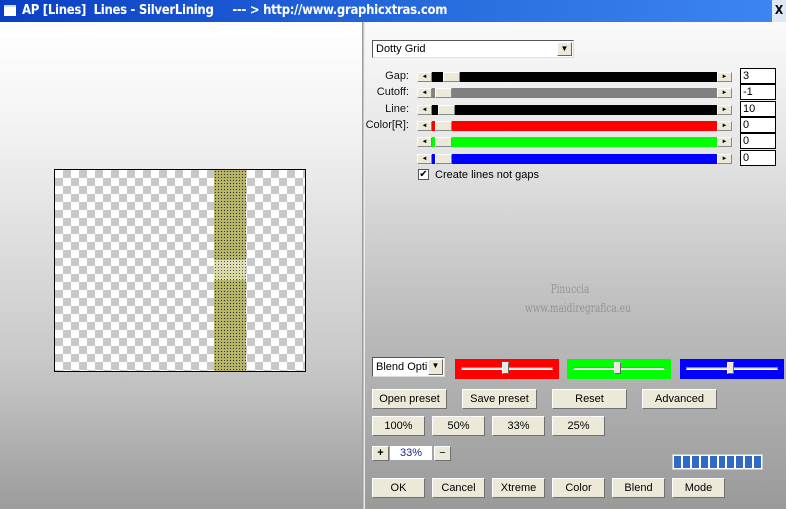 The image size is (786, 509). What do you see at coordinates (578, 488) in the screenshot?
I see `color-button: Color` at bounding box center [578, 488].